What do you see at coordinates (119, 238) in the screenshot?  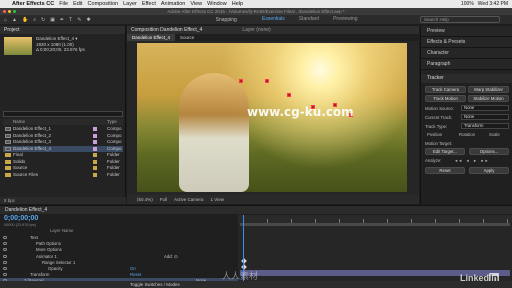 I see `timeline-layer-row: Text` at bounding box center [119, 238].